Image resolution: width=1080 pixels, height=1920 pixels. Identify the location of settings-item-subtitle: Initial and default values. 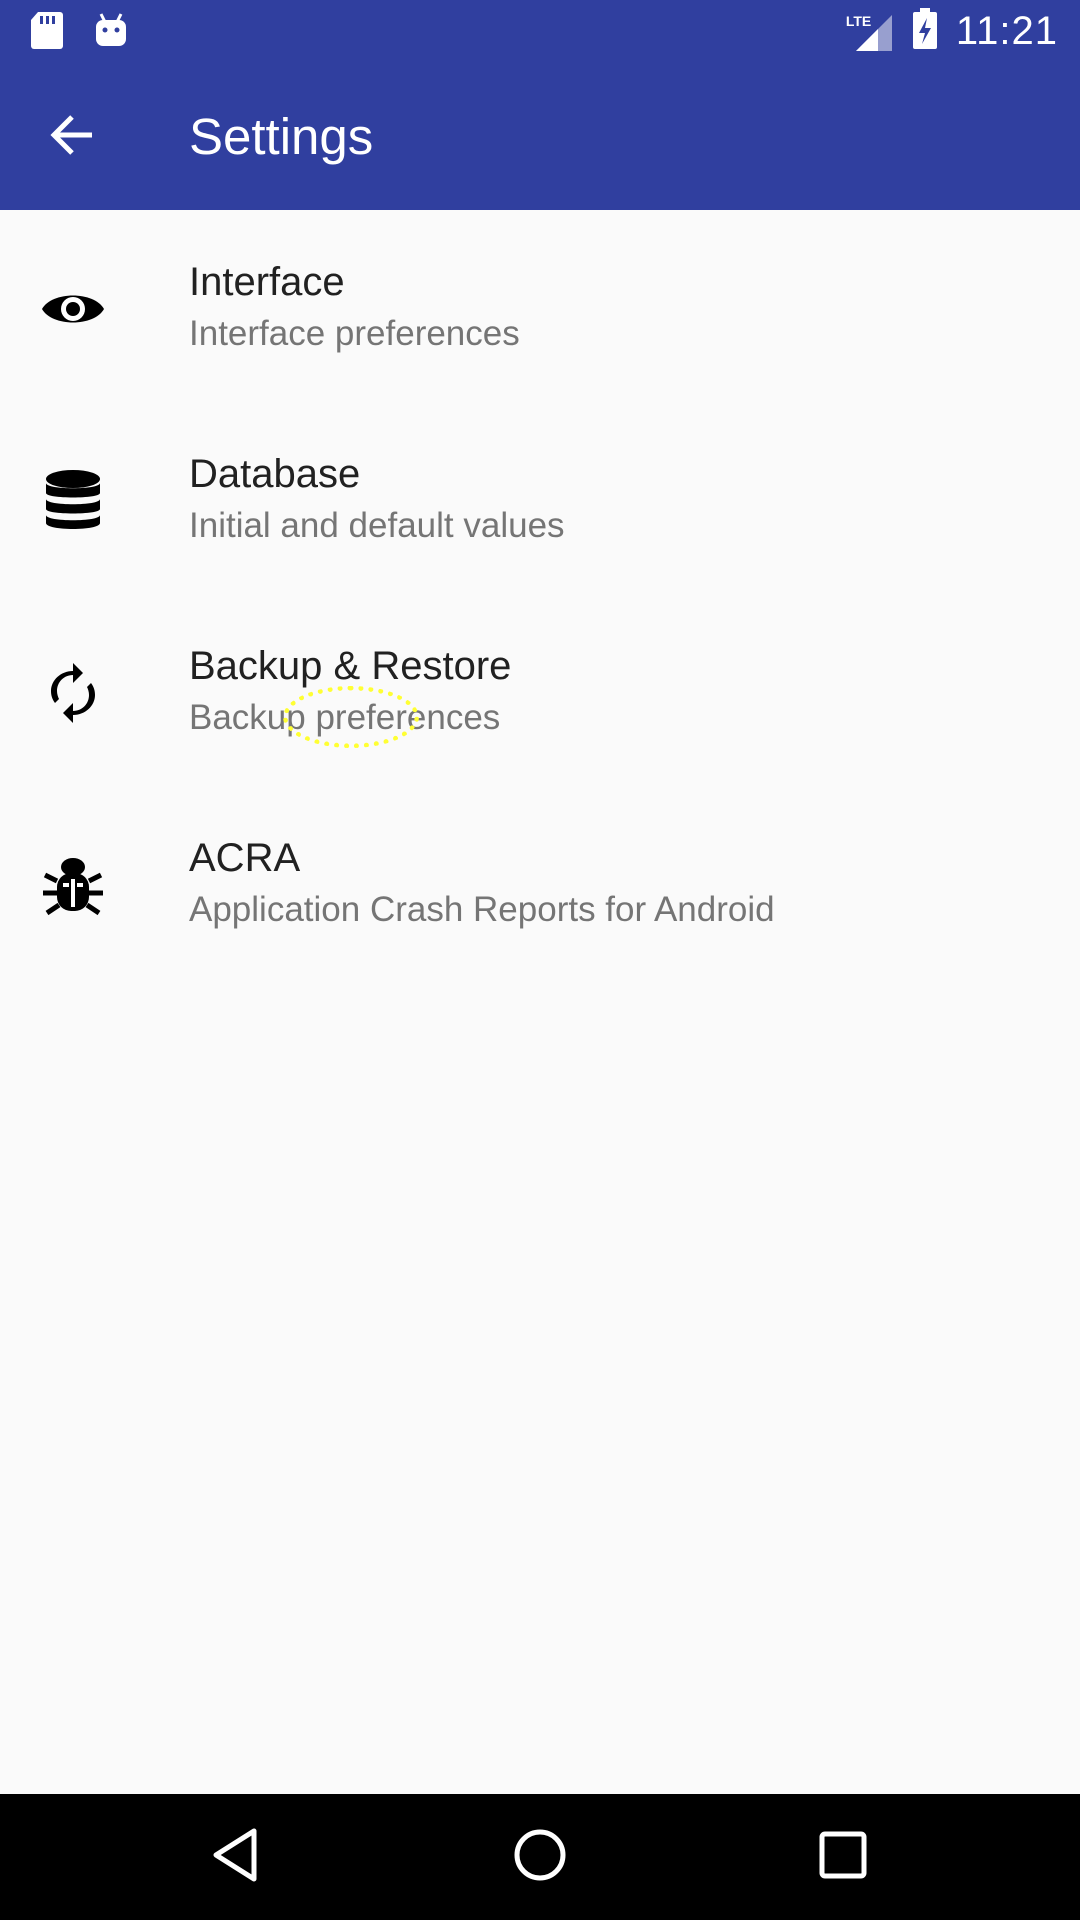
(377, 525).